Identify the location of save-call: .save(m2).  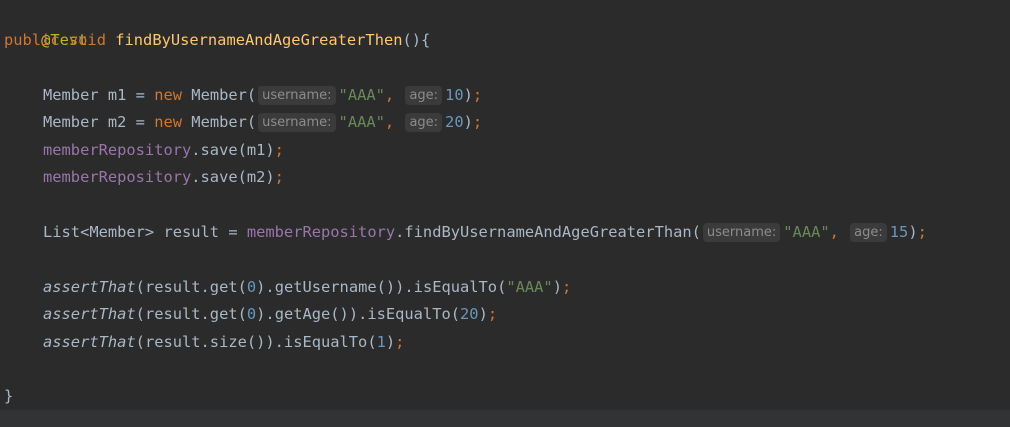
(233, 177).